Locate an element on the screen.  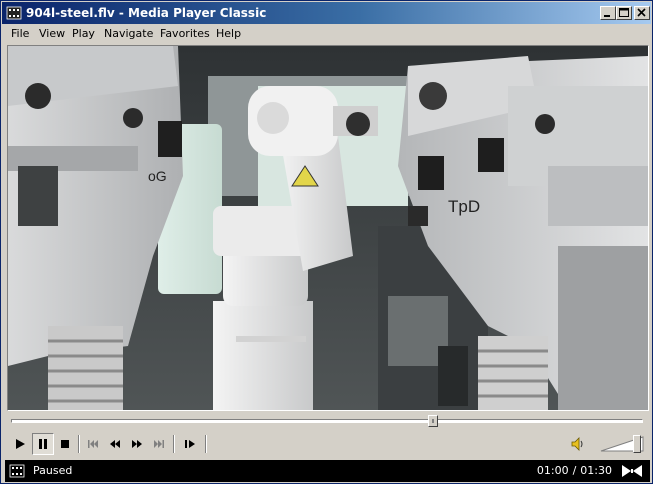
pause-button is located at coordinates (43, 444).